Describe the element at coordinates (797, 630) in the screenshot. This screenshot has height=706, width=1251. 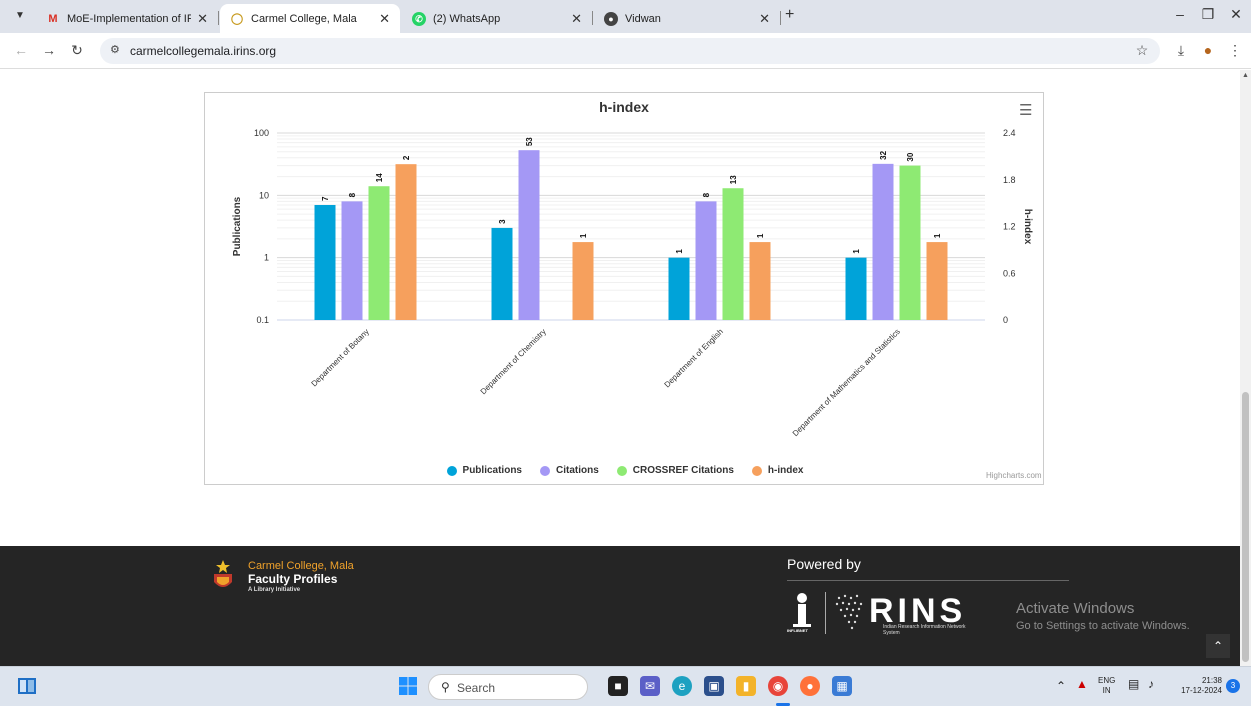
I see `inflibnet-label: INFLIBNET` at that location.